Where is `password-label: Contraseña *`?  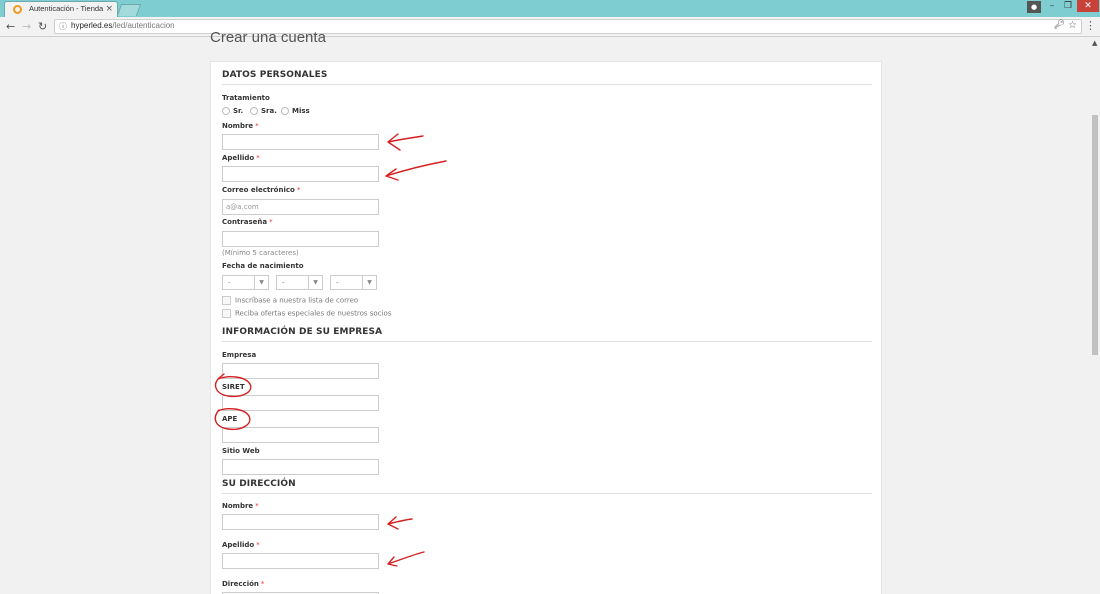 password-label: Contraseña * is located at coordinates (247, 222).